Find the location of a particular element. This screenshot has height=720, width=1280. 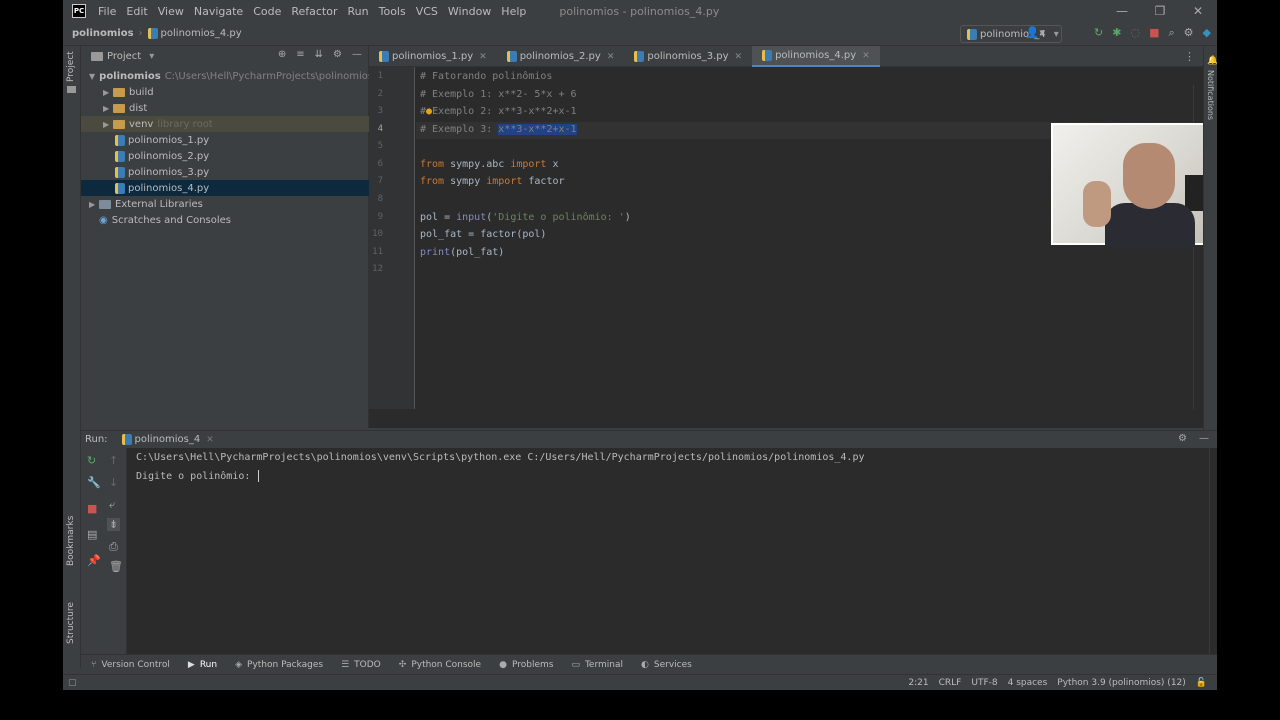

user-icon: 👤▾ is located at coordinates (1035, 32).